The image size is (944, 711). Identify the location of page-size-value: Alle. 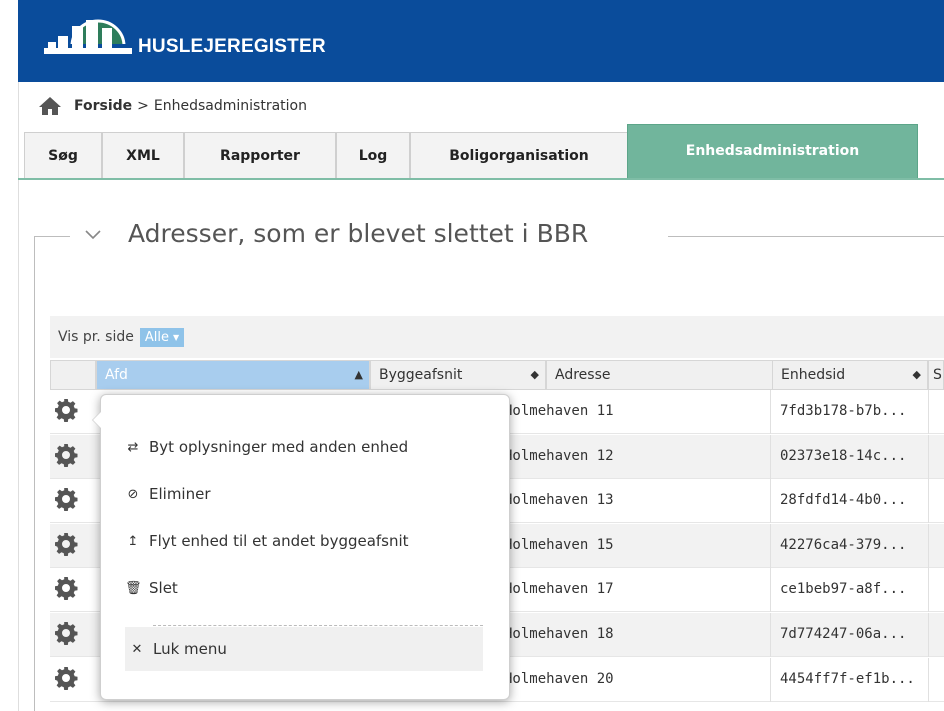
(156, 337).